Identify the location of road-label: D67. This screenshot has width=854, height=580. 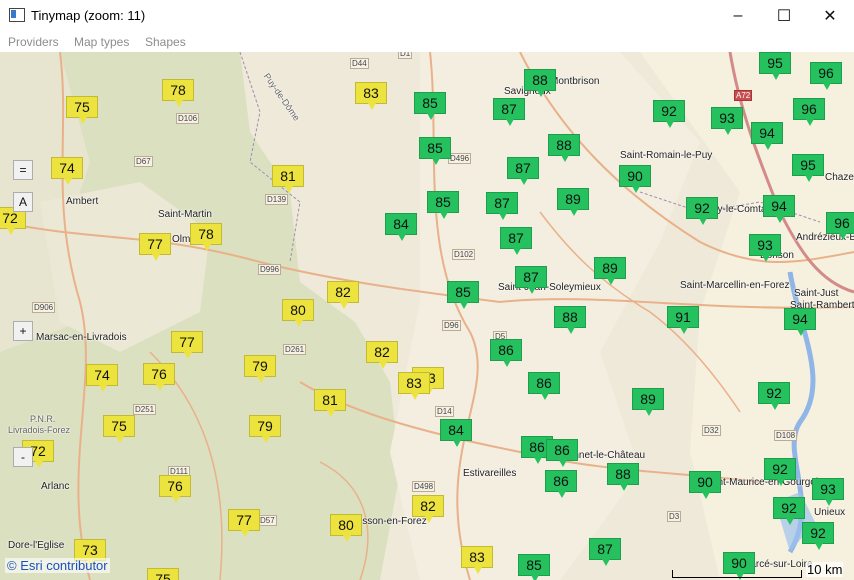
(143, 161).